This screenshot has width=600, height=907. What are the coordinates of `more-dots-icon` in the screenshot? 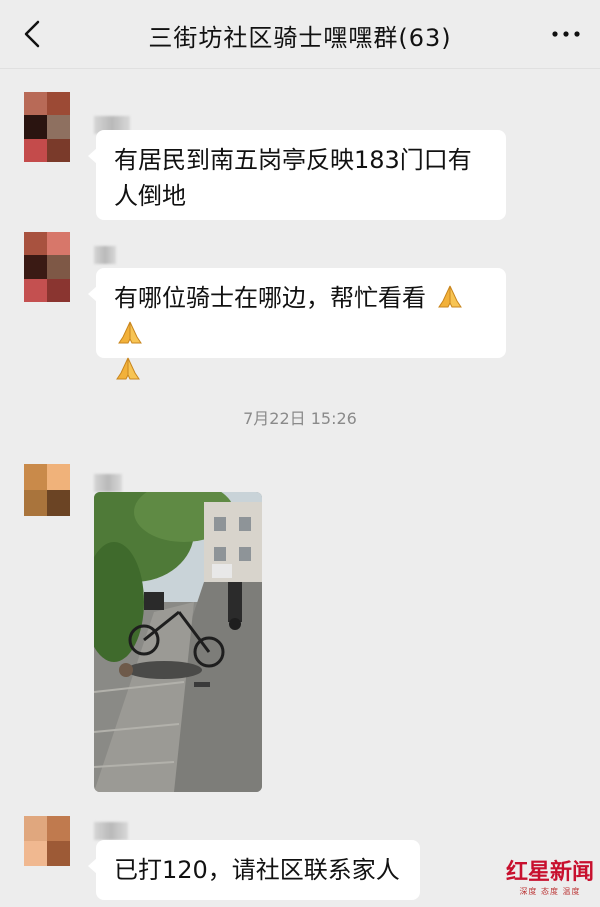 It's located at (566, 34).